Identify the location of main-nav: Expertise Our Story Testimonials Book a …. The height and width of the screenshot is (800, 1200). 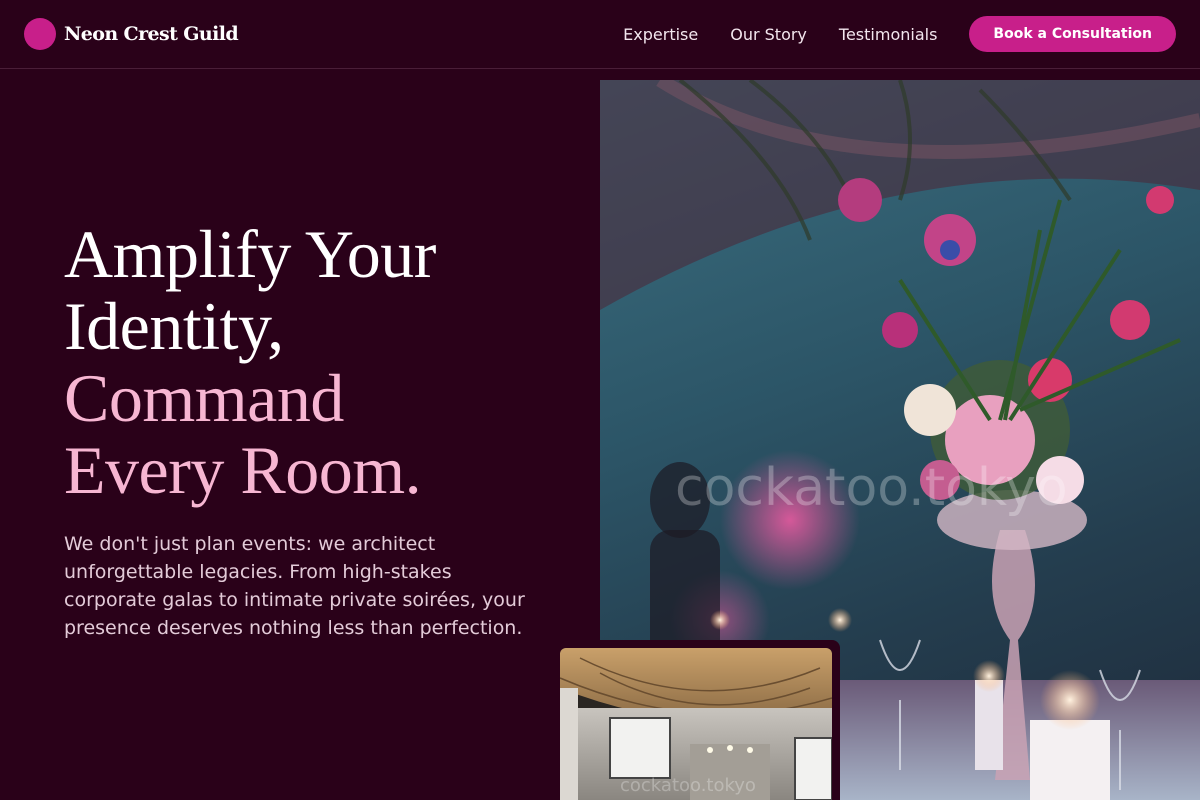
(899, 34).